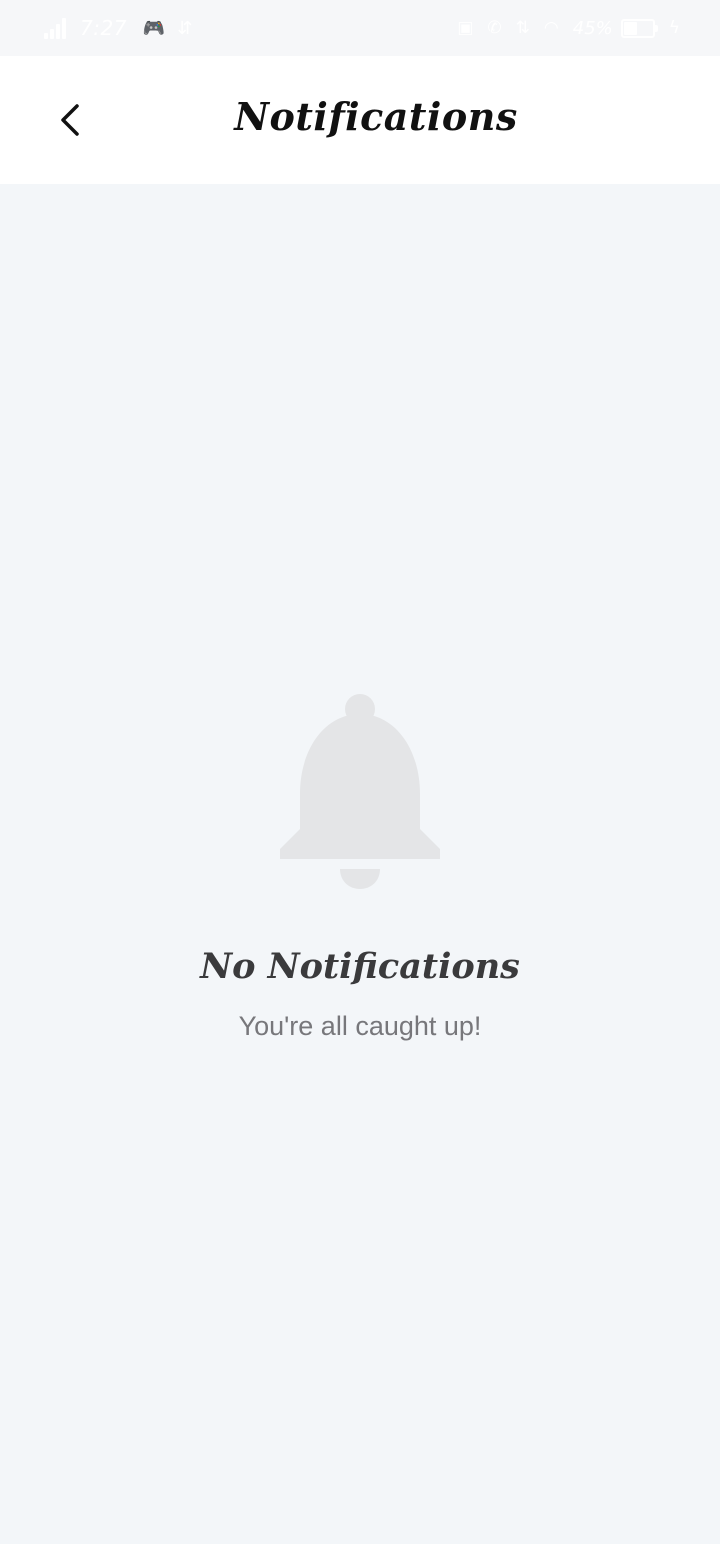 The width and height of the screenshot is (720, 1544). What do you see at coordinates (185, 28) in the screenshot?
I see `usb-icon: ⇵` at bounding box center [185, 28].